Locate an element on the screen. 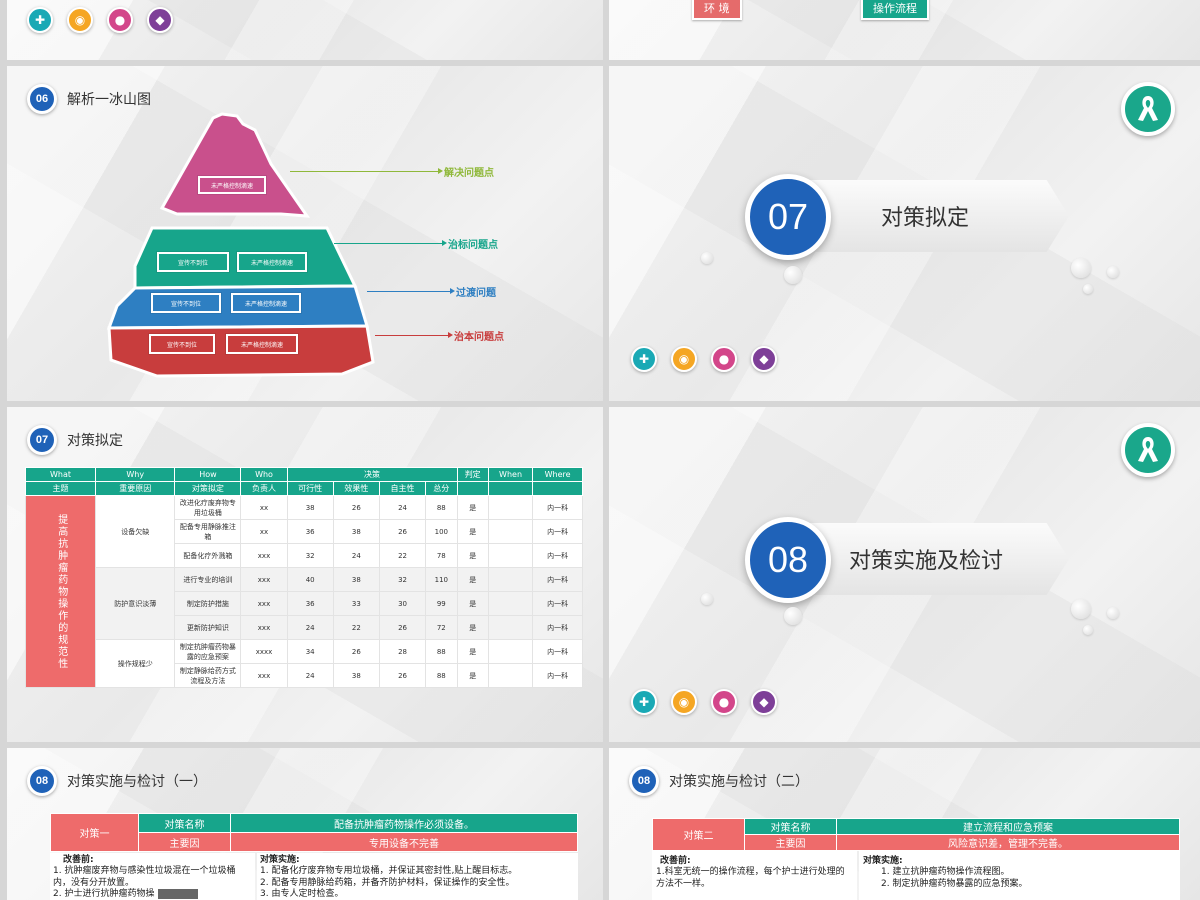 Image resolution: width=1200 pixels, height=900 pixels. environment-tag: 环 境 is located at coordinates (717, 10).